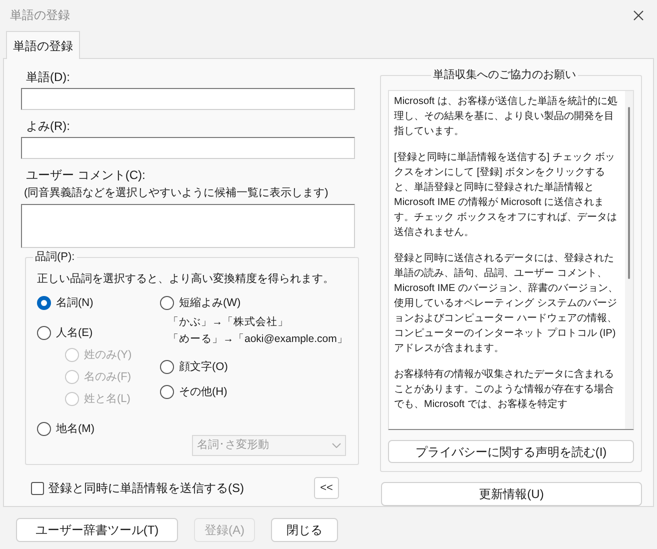 This screenshot has height=549, width=657. What do you see at coordinates (326, 488) in the screenshot?
I see `collapse-button: <<` at bounding box center [326, 488].